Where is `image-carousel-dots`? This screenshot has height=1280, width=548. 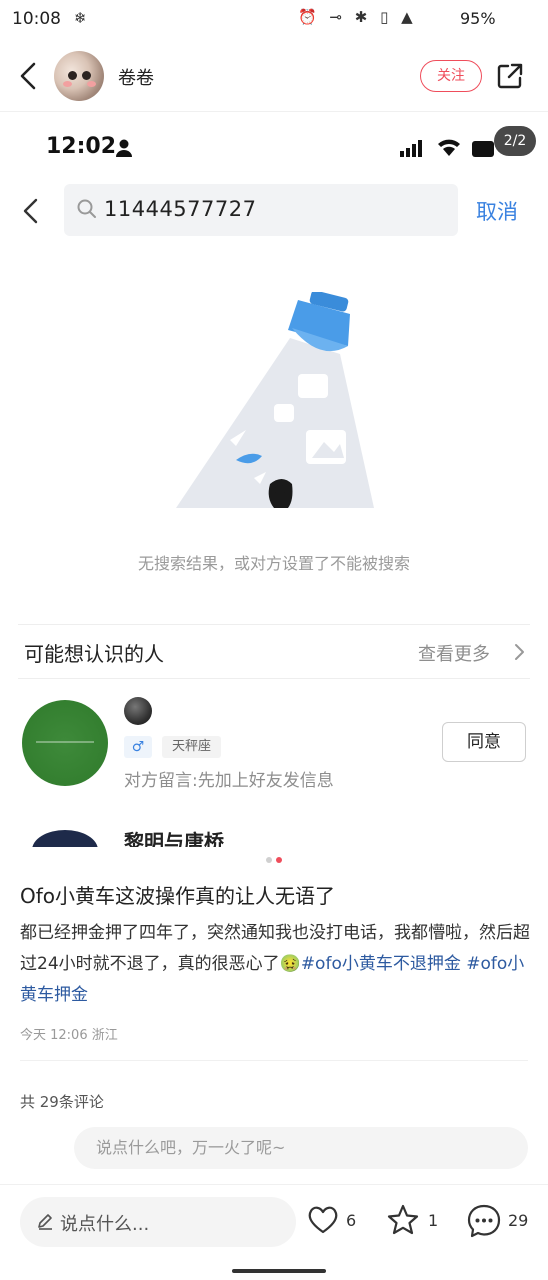 image-carousel-dots is located at coordinates (276, 860).